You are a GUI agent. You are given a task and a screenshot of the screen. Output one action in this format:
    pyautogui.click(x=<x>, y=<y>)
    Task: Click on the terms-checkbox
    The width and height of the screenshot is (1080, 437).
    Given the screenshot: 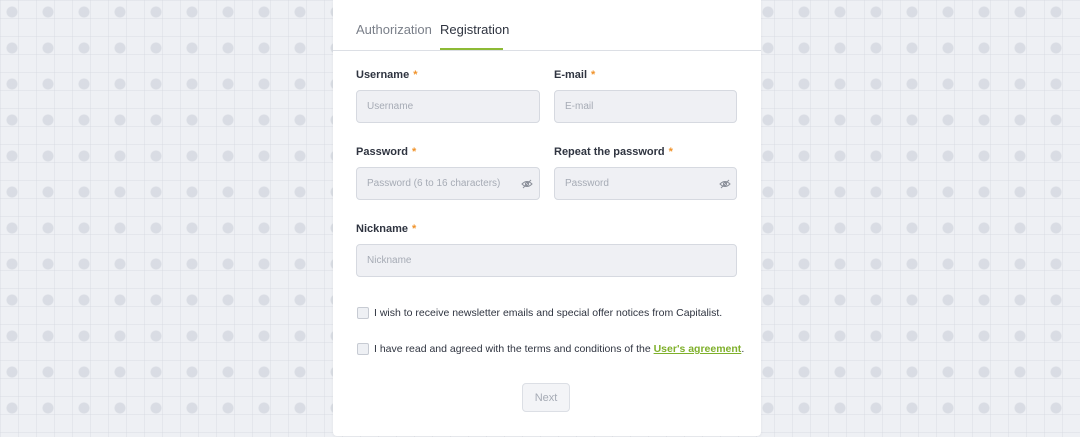 What is the action you would take?
    pyautogui.click(x=363, y=349)
    